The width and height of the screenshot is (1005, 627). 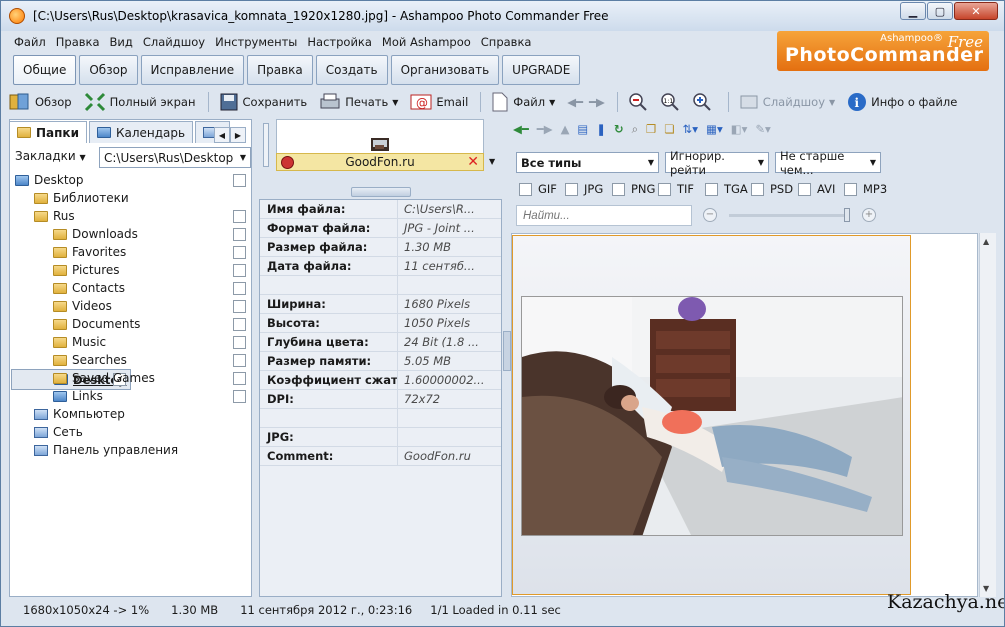 What do you see at coordinates (174, 42) in the screenshot?
I see `menu-slideshow: Слайдшоу` at bounding box center [174, 42].